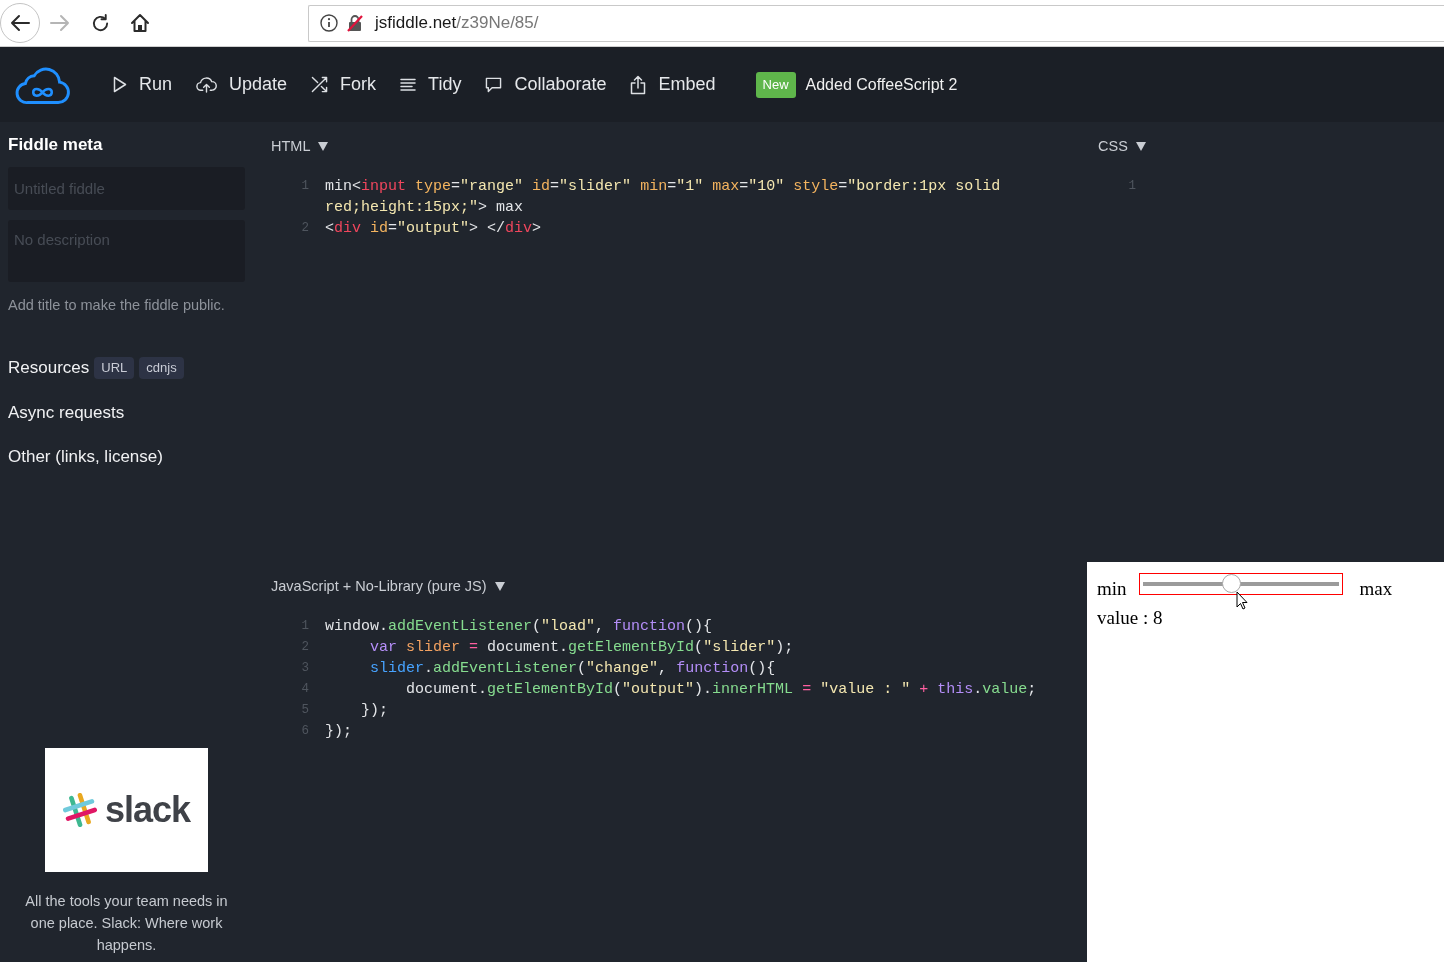 The image size is (1444, 962). What do you see at coordinates (1112, 589) in the screenshot?
I see `min-label: min` at bounding box center [1112, 589].